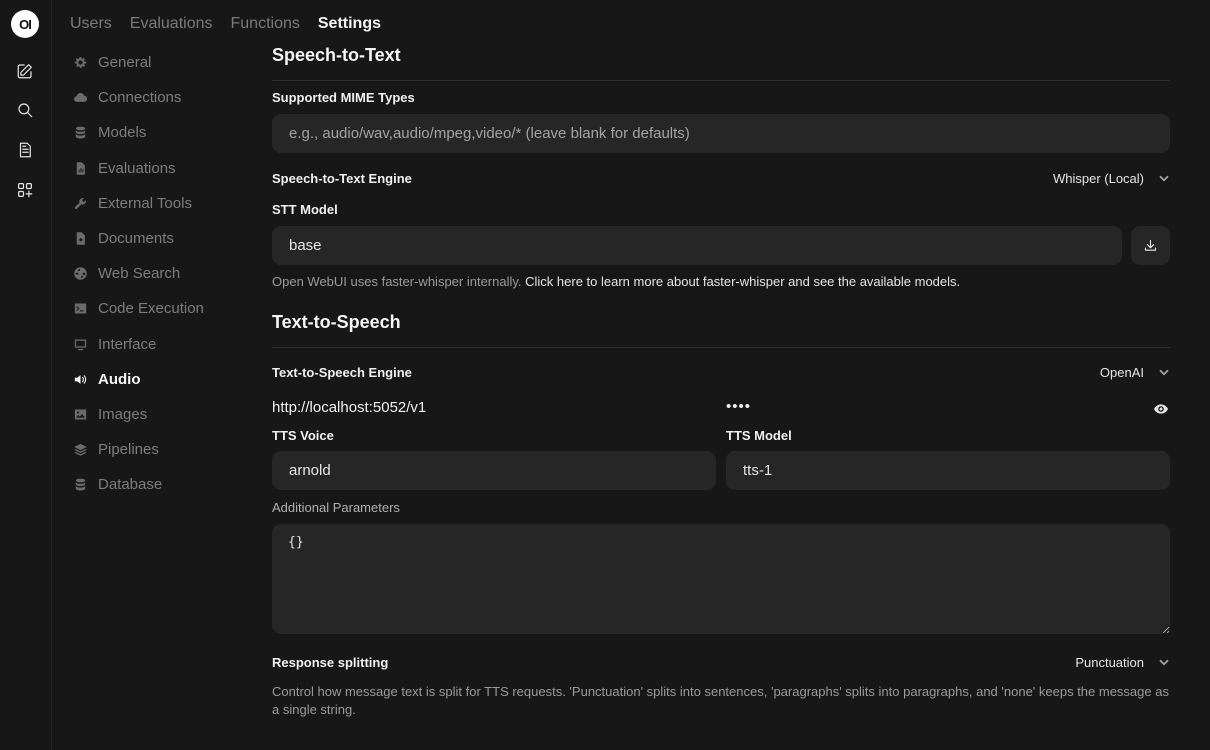 The height and width of the screenshot is (750, 1210). Describe the element at coordinates (265, 24) in the screenshot. I see `tab-functions: Functions` at that location.